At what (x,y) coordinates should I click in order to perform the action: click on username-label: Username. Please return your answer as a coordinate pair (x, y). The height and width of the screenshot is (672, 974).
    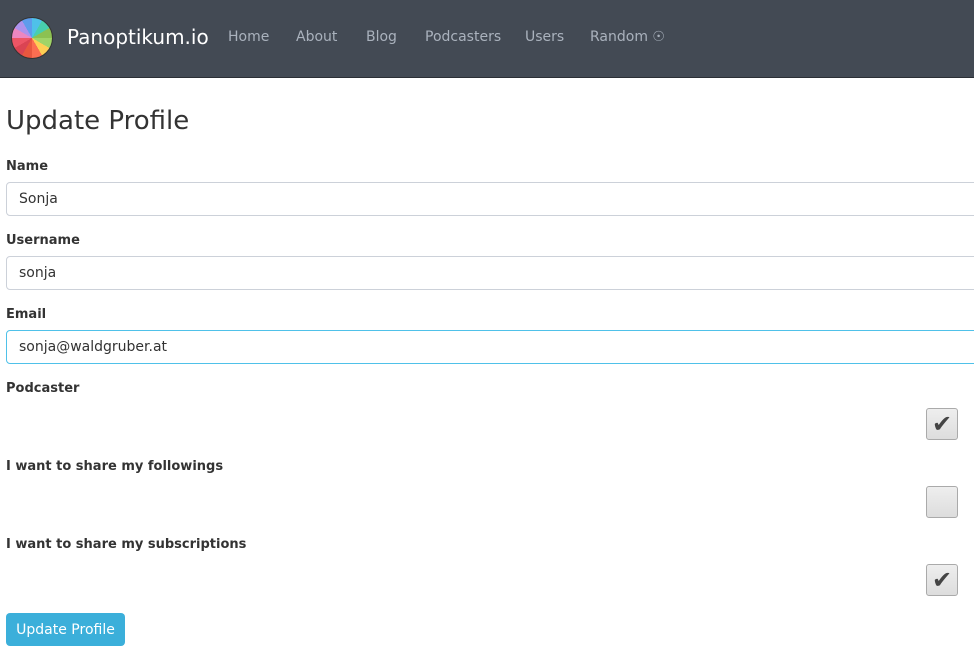
    Looking at the image, I should click on (43, 240).